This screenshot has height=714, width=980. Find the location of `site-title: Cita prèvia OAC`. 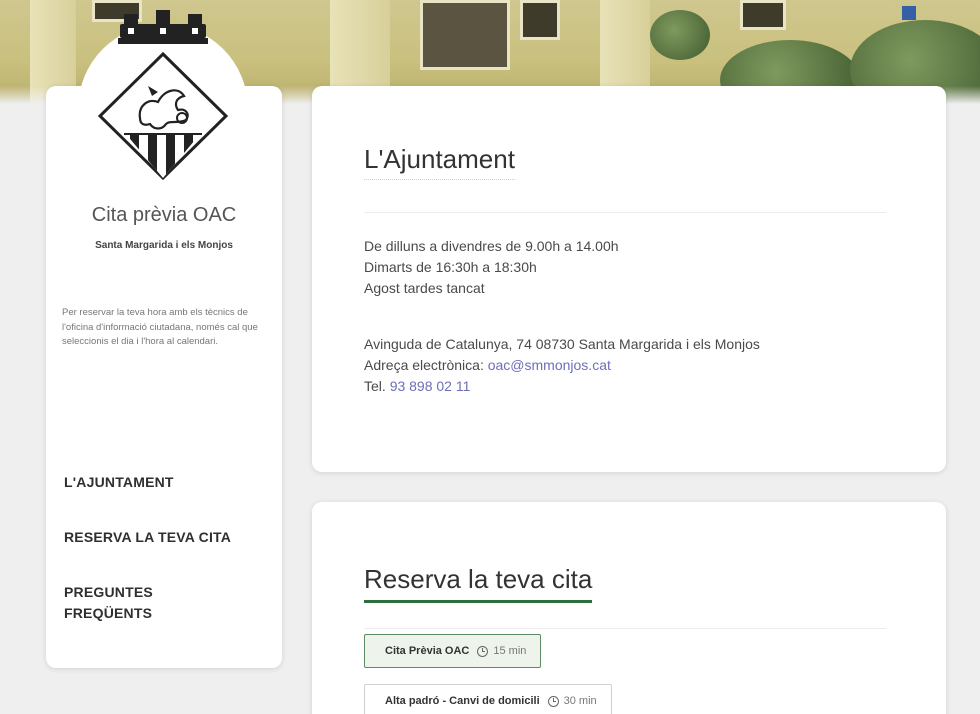

site-title: Cita prèvia OAC is located at coordinates (164, 215).